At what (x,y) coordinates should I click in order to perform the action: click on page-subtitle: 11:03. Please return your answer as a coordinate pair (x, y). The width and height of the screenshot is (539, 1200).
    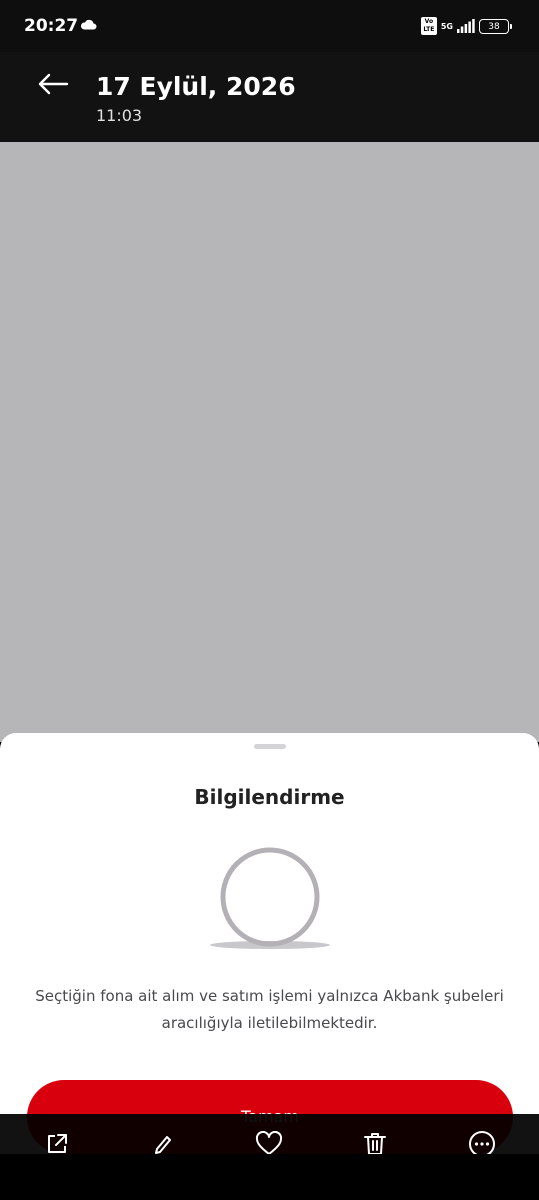
    Looking at the image, I should click on (119, 115).